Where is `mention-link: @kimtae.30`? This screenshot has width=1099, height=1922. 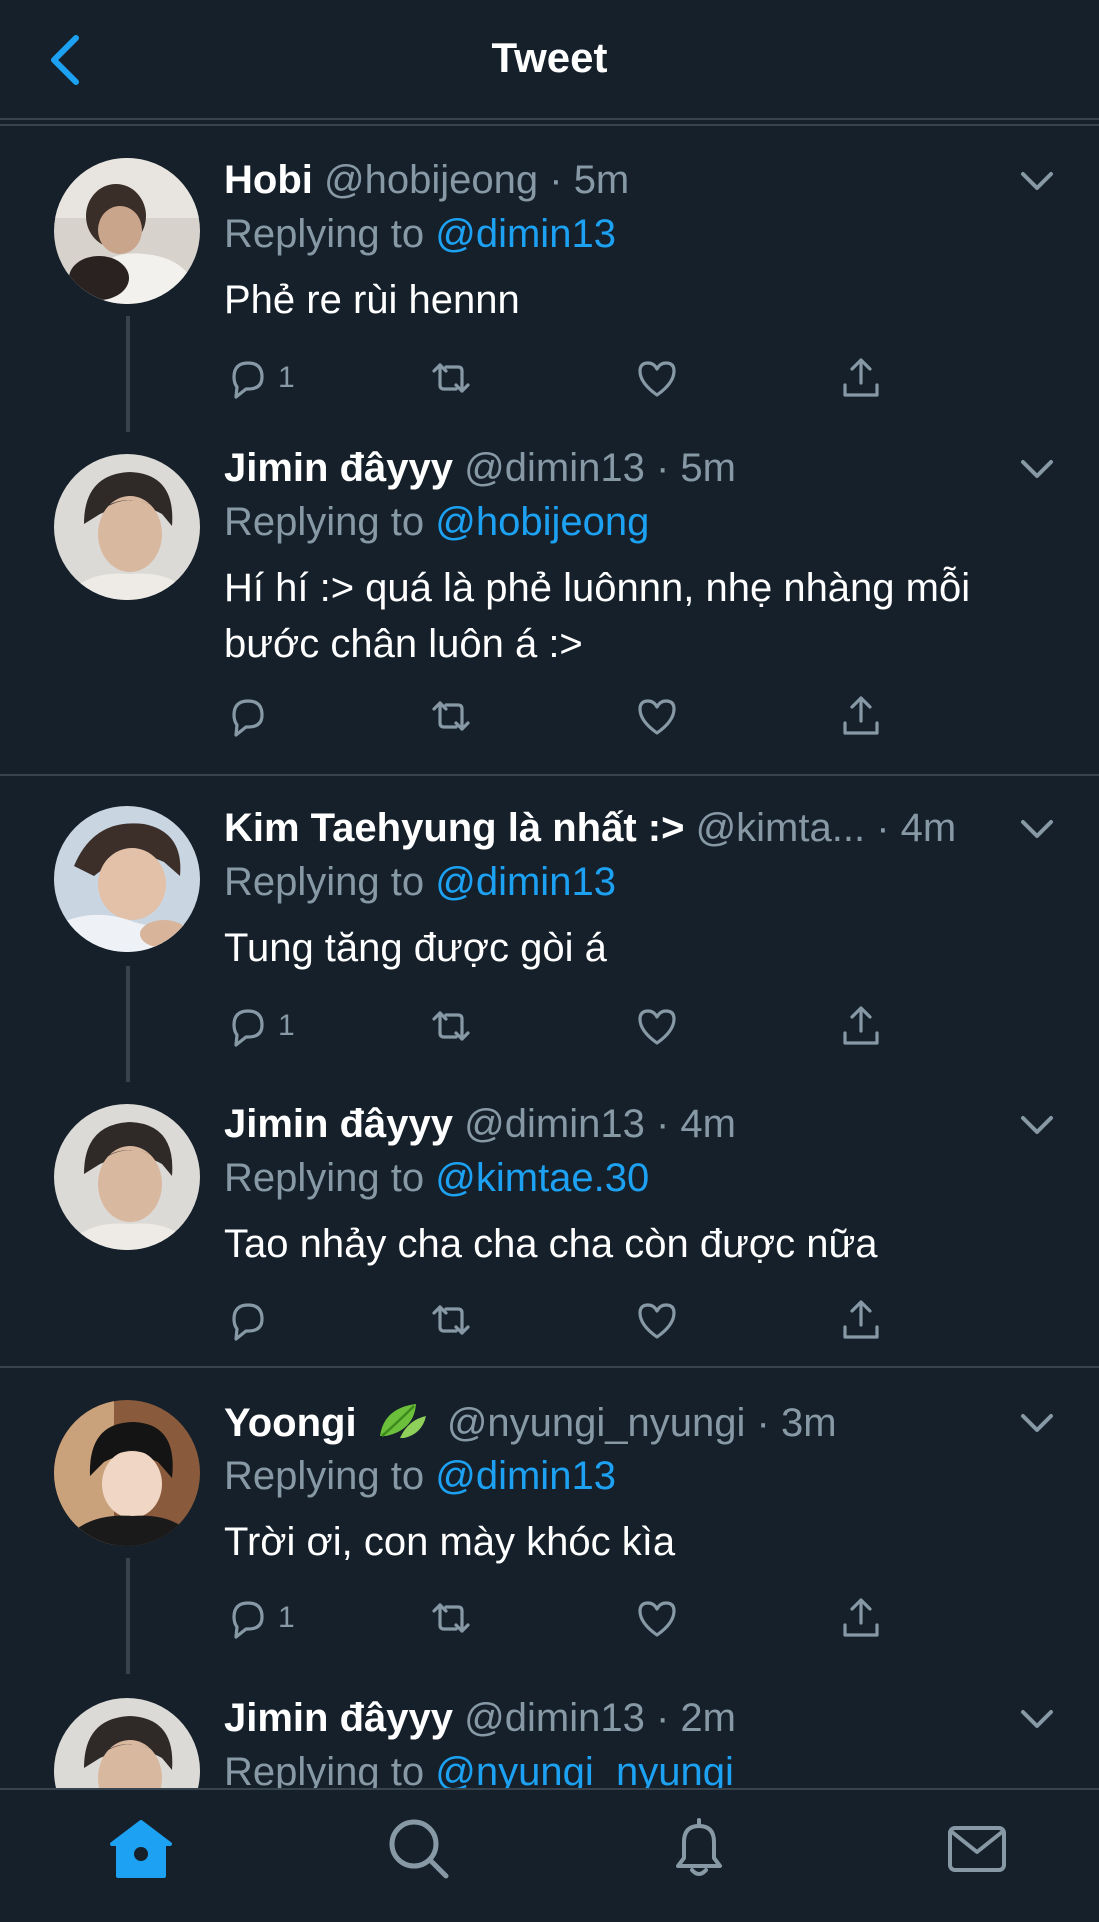
mention-link: @kimtae.30 is located at coordinates (542, 1178).